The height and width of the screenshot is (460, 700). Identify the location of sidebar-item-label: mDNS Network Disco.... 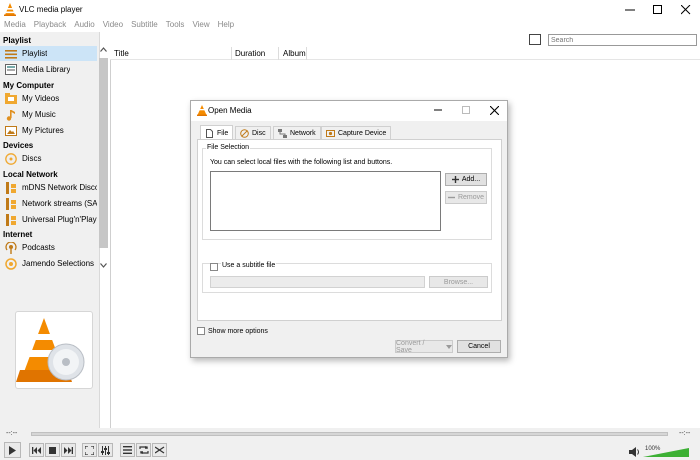
(59, 187).